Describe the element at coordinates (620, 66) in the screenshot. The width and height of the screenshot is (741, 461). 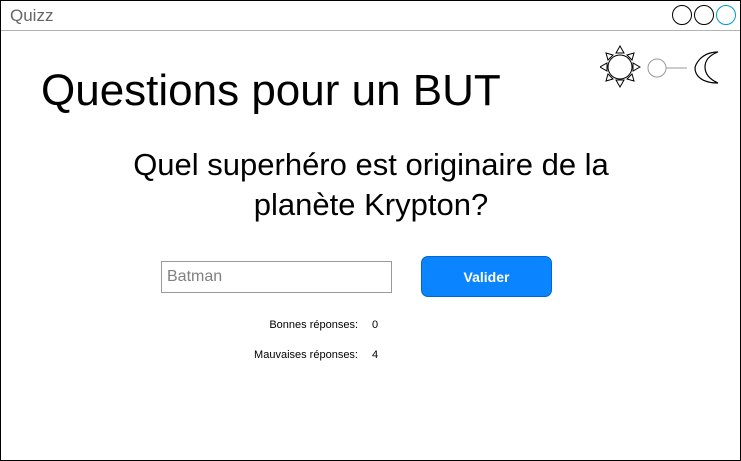
I see `sun-icon` at that location.